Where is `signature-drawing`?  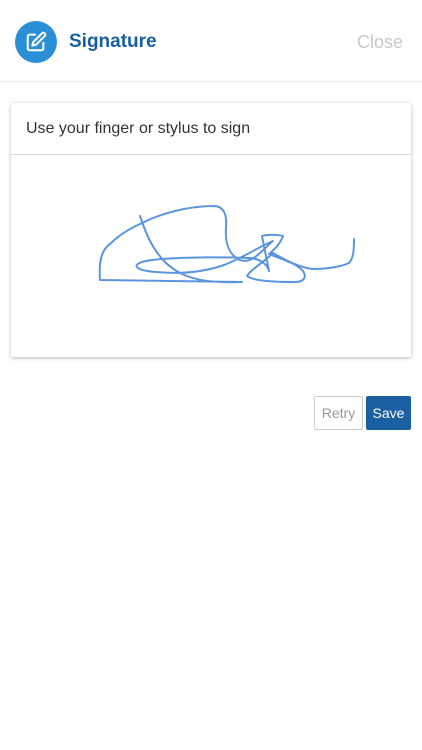 signature-drawing is located at coordinates (226, 244).